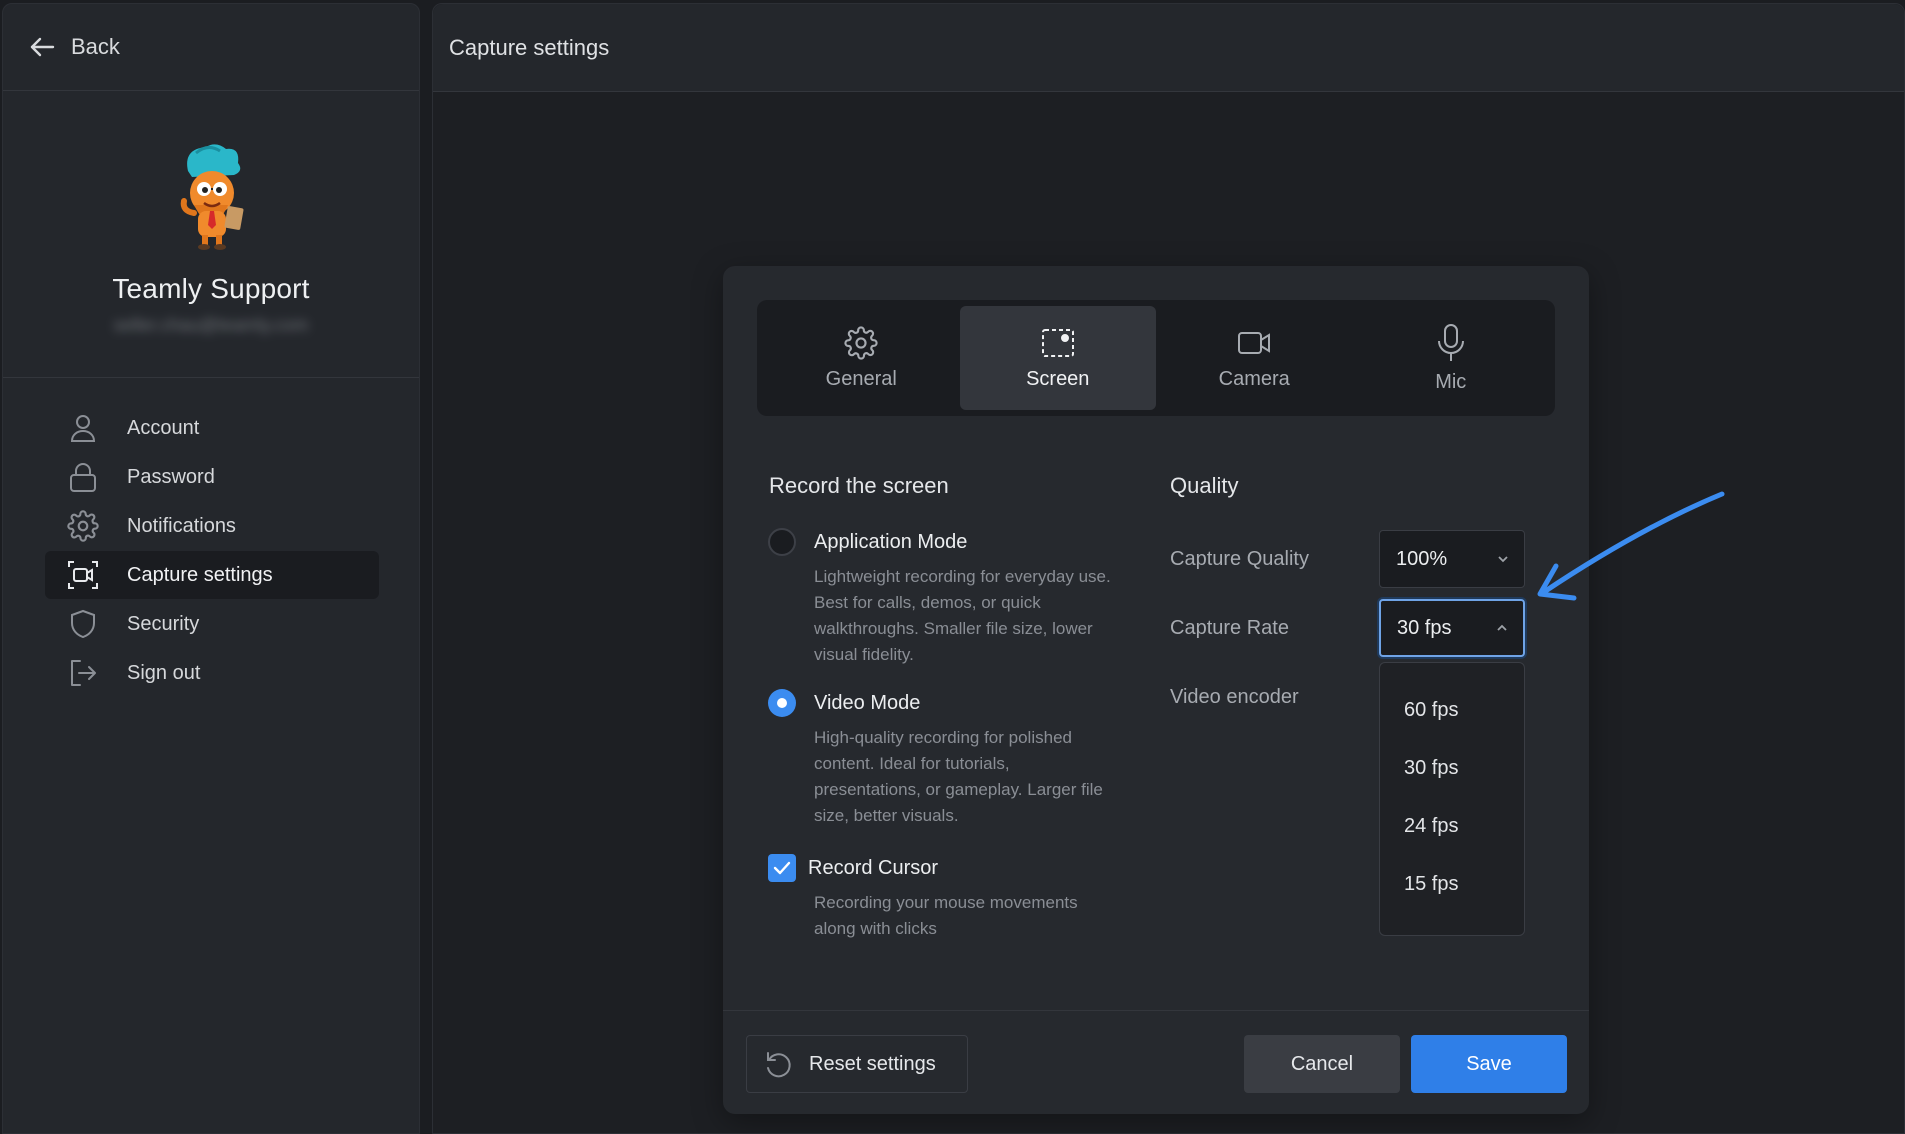 The image size is (1905, 1134). I want to click on capture-quality-label: Capture Quality, so click(1239, 559).